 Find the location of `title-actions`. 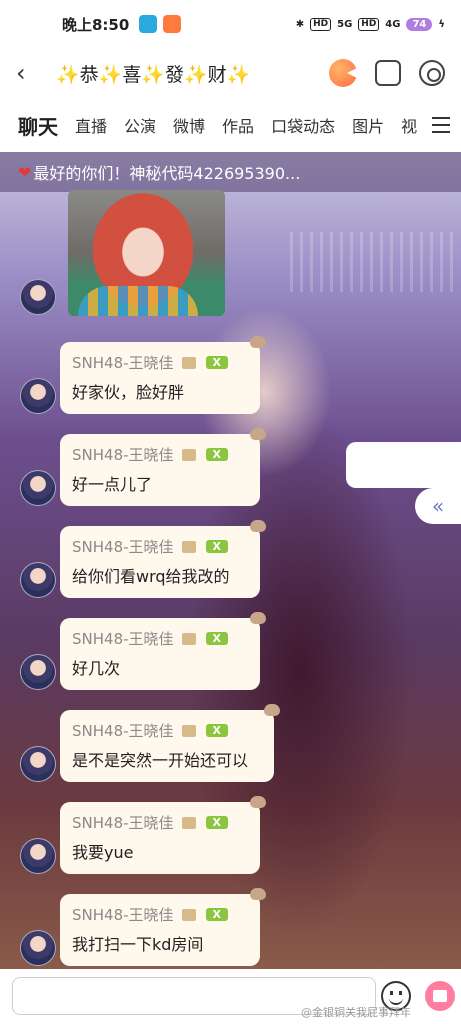

title-actions is located at coordinates (387, 73).